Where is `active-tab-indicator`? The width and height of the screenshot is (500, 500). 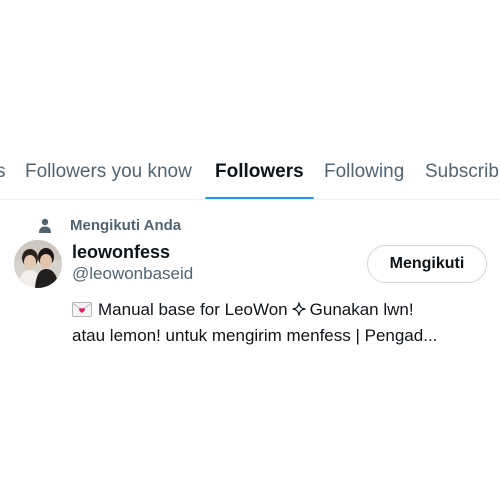
active-tab-indicator is located at coordinates (259, 198).